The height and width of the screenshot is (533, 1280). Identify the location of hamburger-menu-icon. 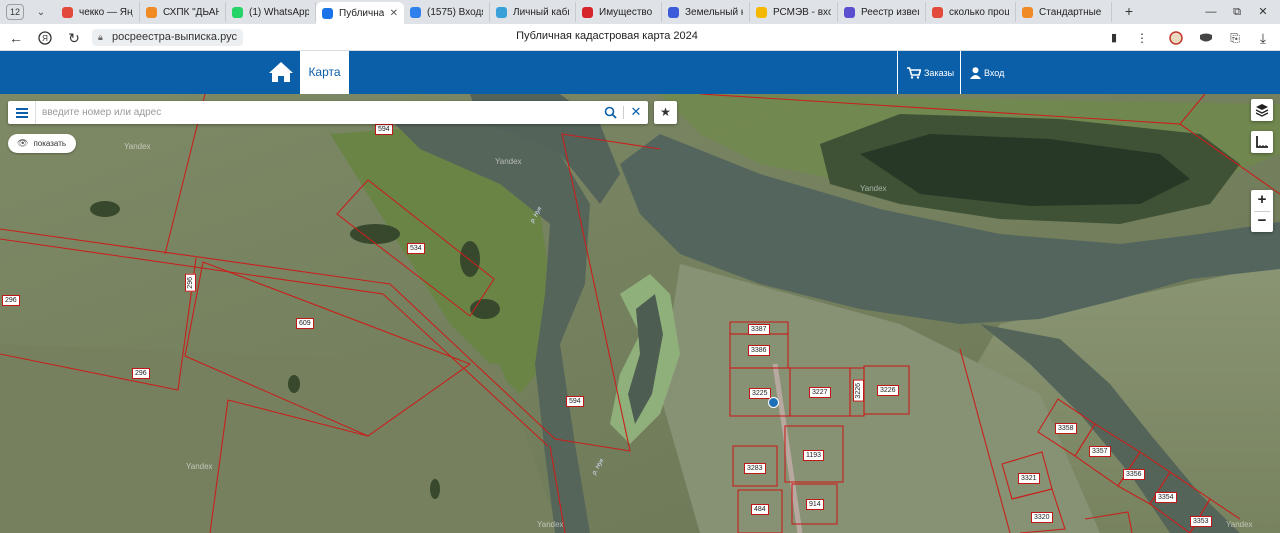
(22, 112).